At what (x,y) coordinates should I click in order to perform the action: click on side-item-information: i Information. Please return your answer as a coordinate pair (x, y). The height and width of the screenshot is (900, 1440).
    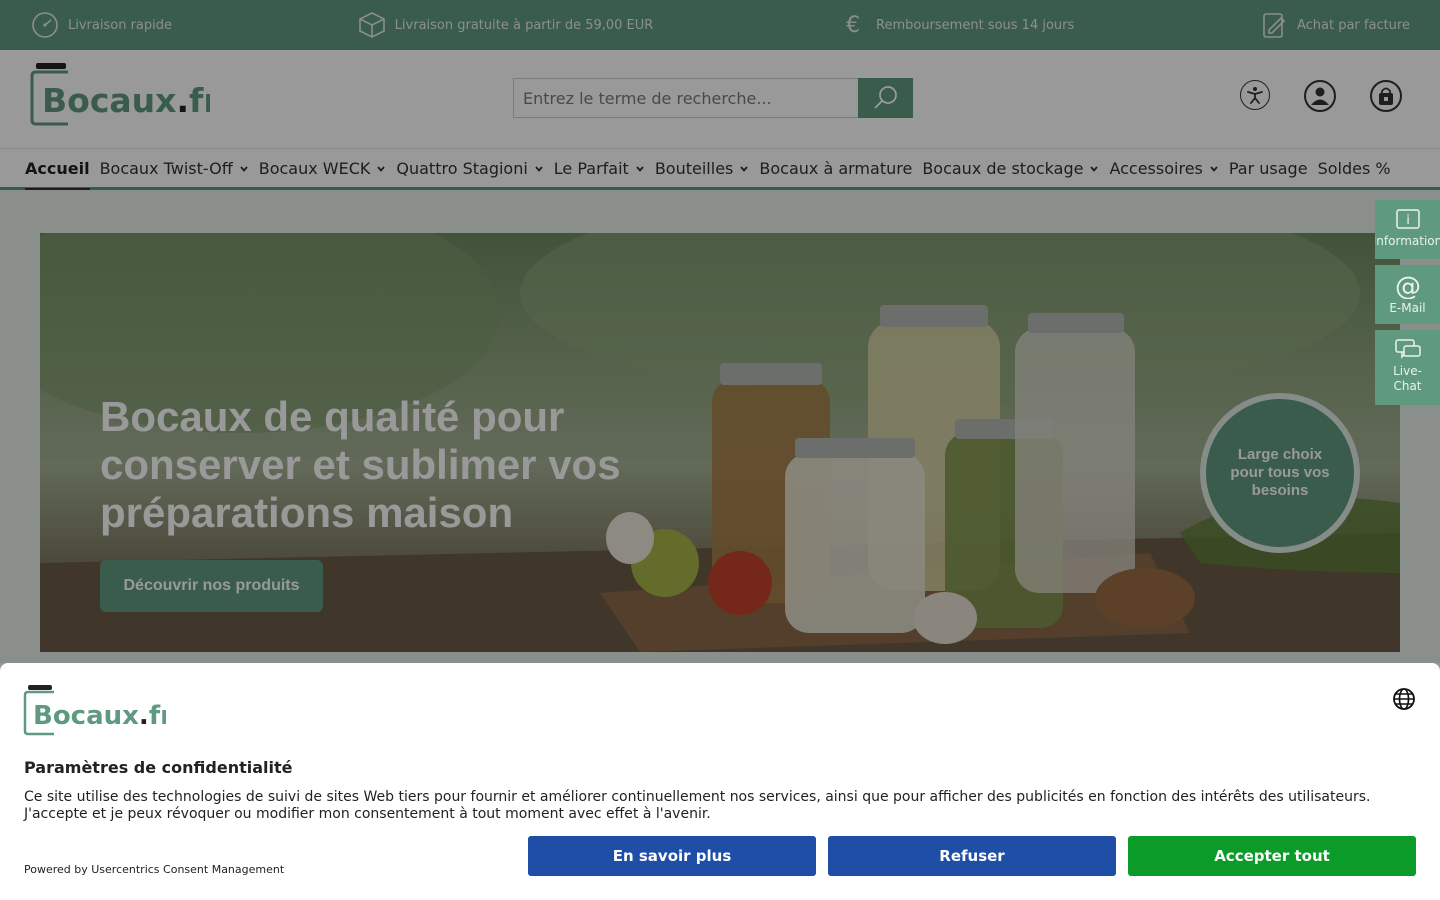
    Looking at the image, I should click on (1407, 229).